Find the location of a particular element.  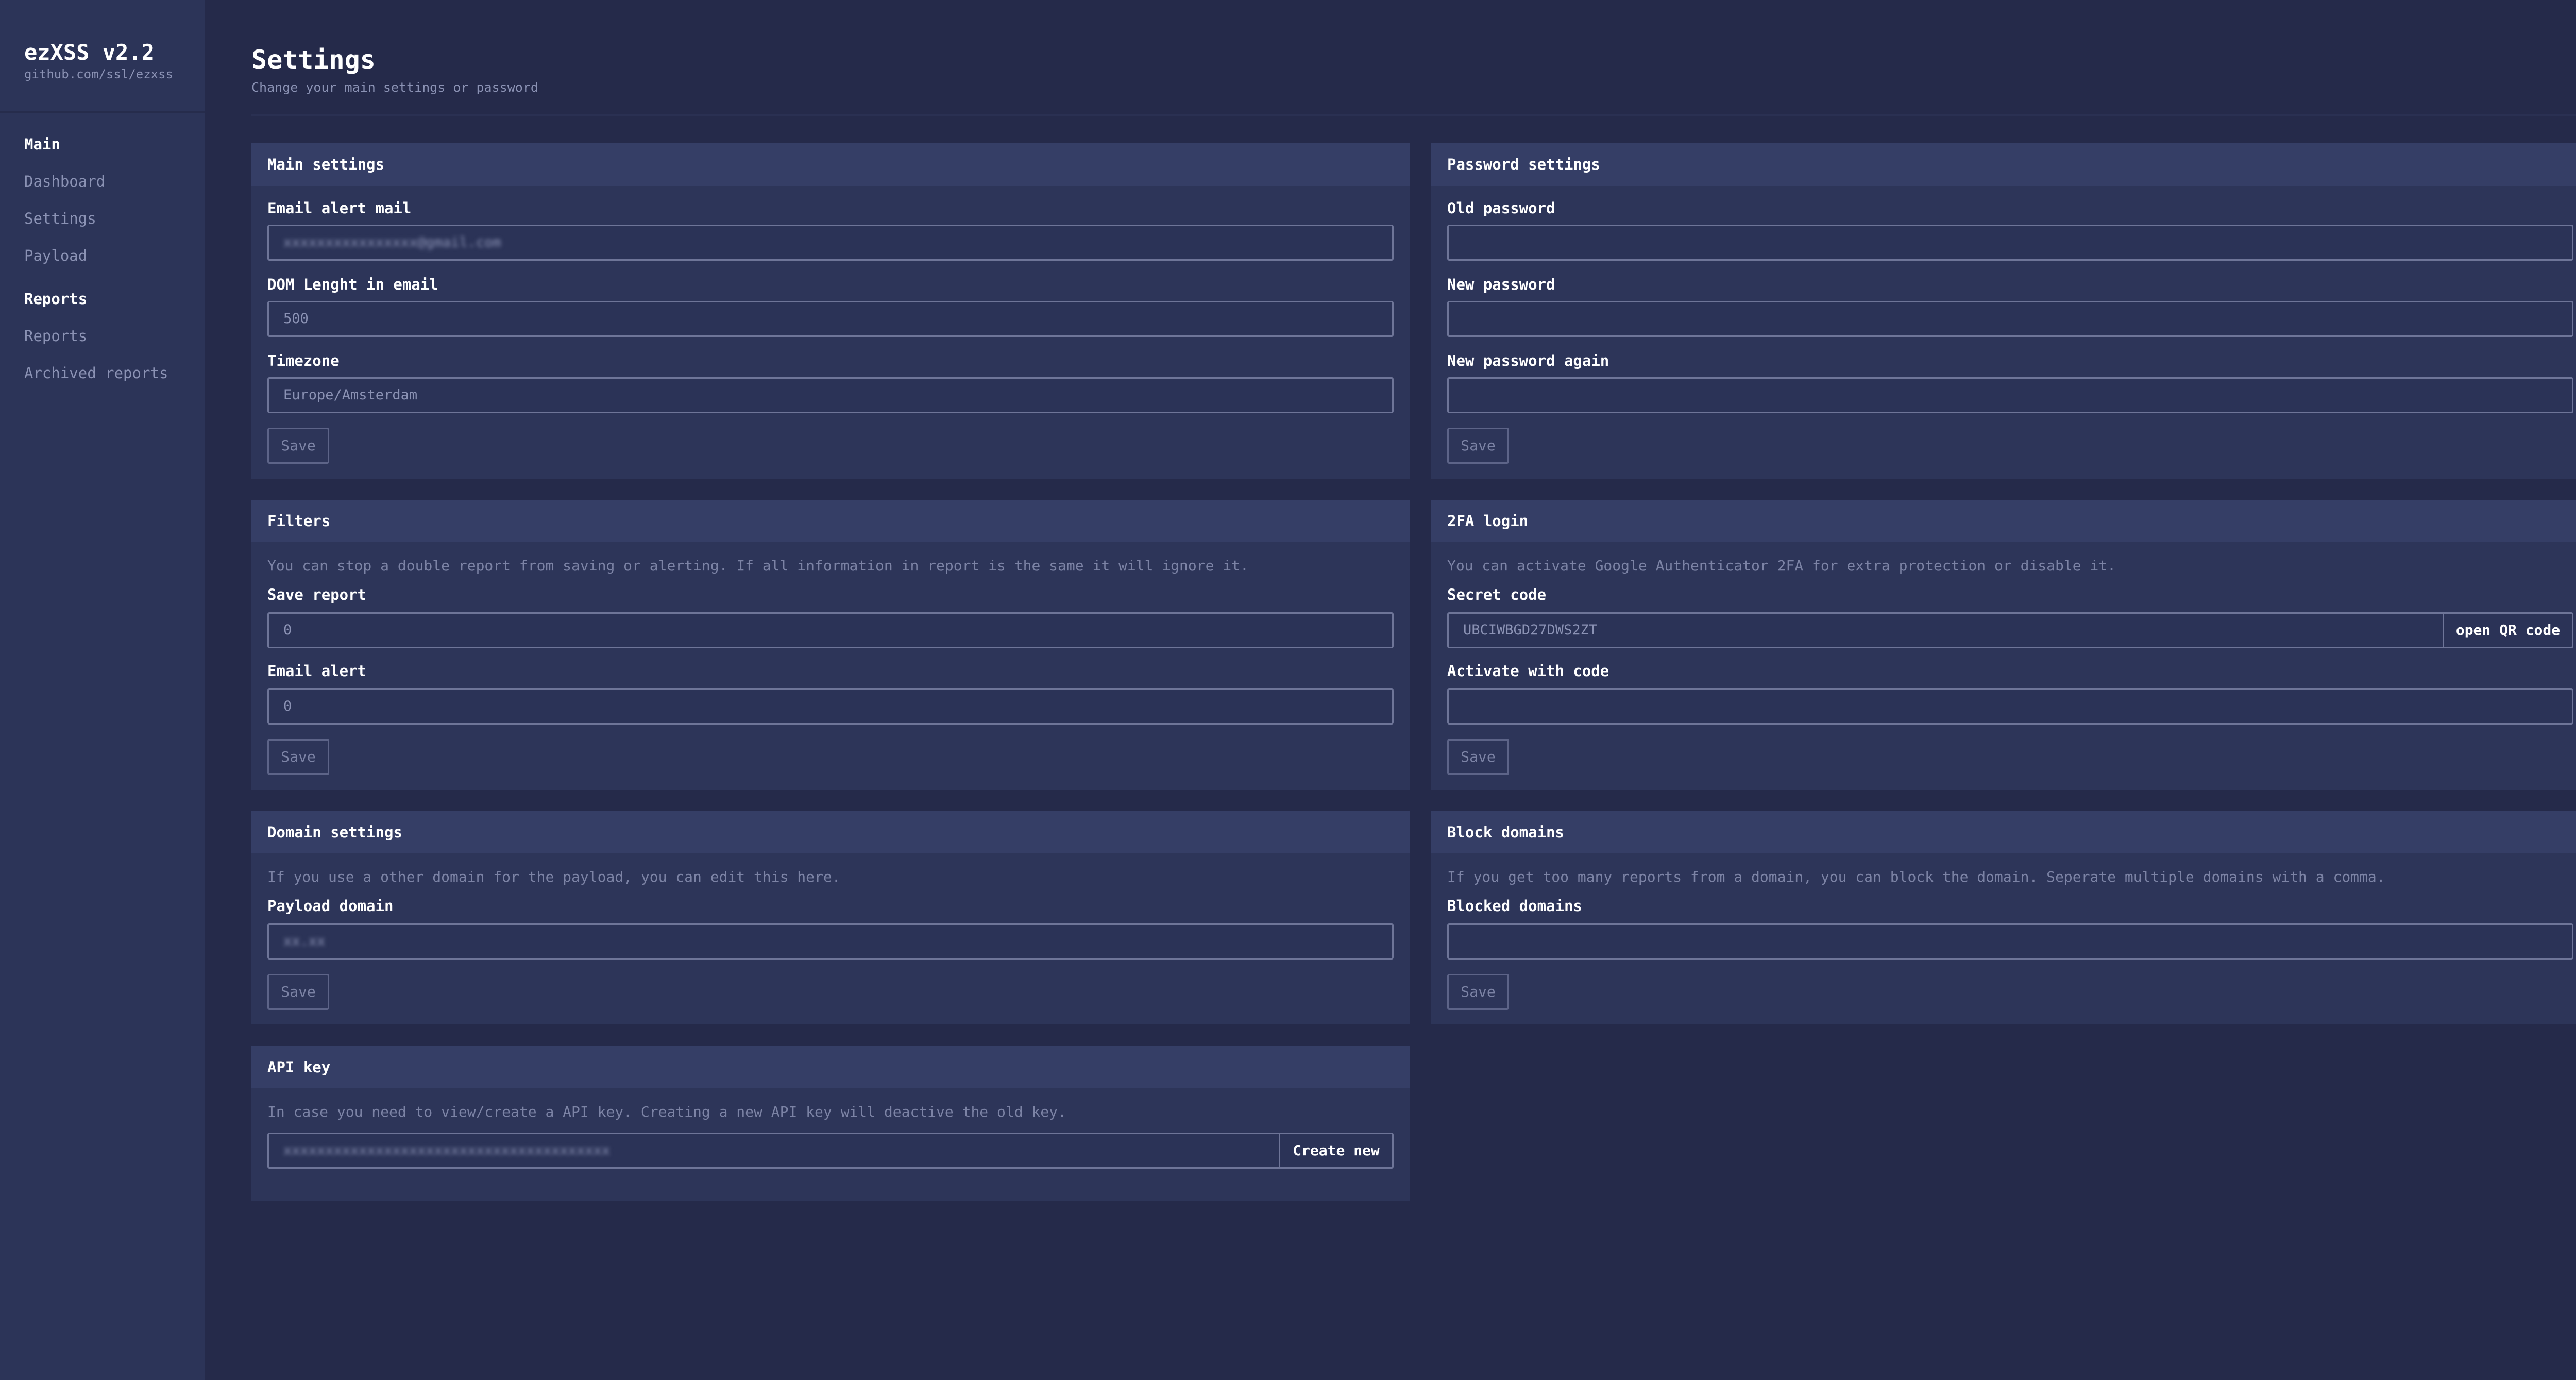

save-report-input: 0 is located at coordinates (830, 630).